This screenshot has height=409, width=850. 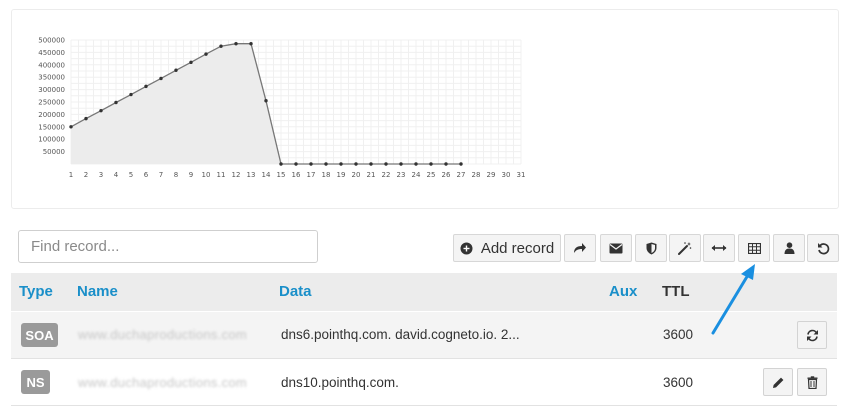 I want to click on expand-button, so click(x=719, y=248).